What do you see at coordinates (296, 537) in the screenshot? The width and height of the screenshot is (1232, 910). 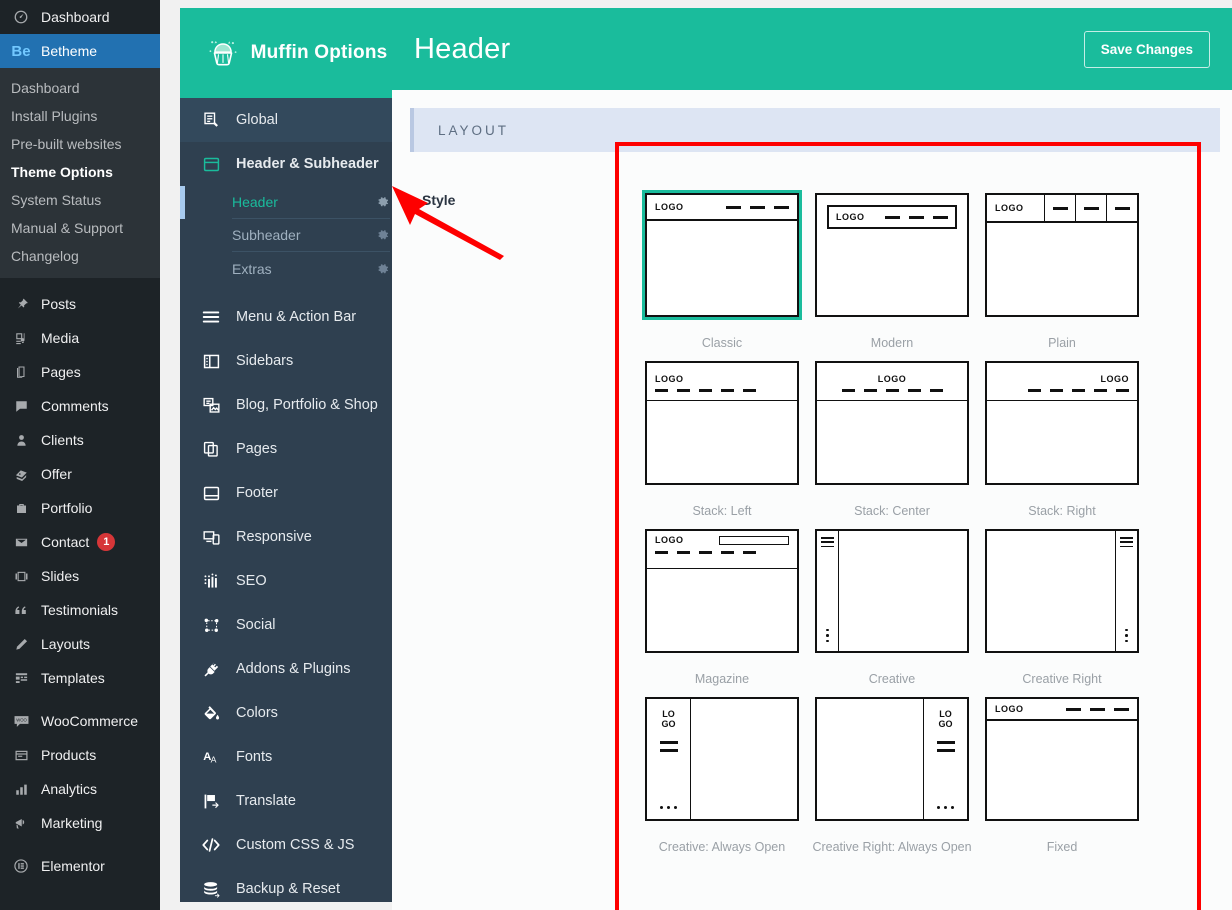 I see `muffin-nav-responsive: Responsive` at bounding box center [296, 537].